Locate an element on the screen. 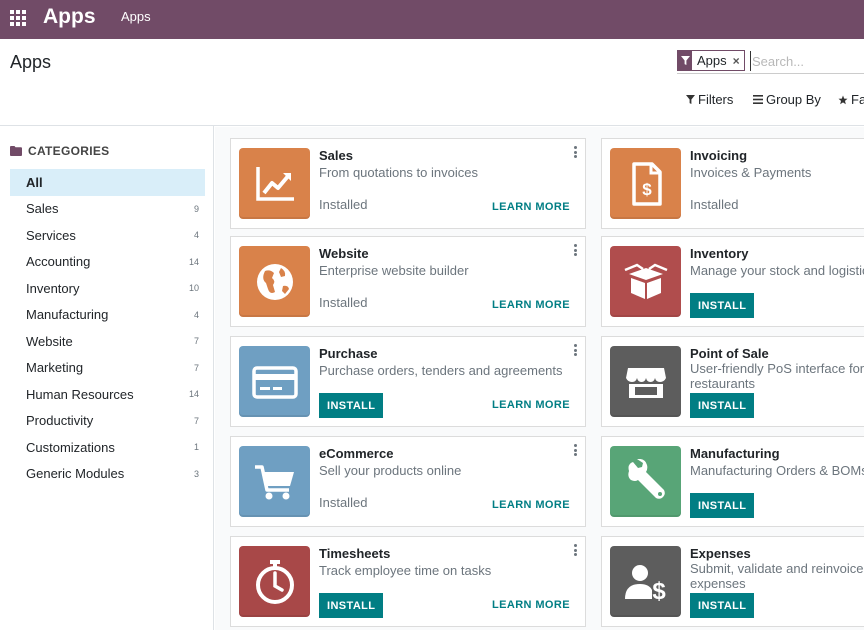 The height and width of the screenshot is (630, 864). box-icon is located at coordinates (645, 281).